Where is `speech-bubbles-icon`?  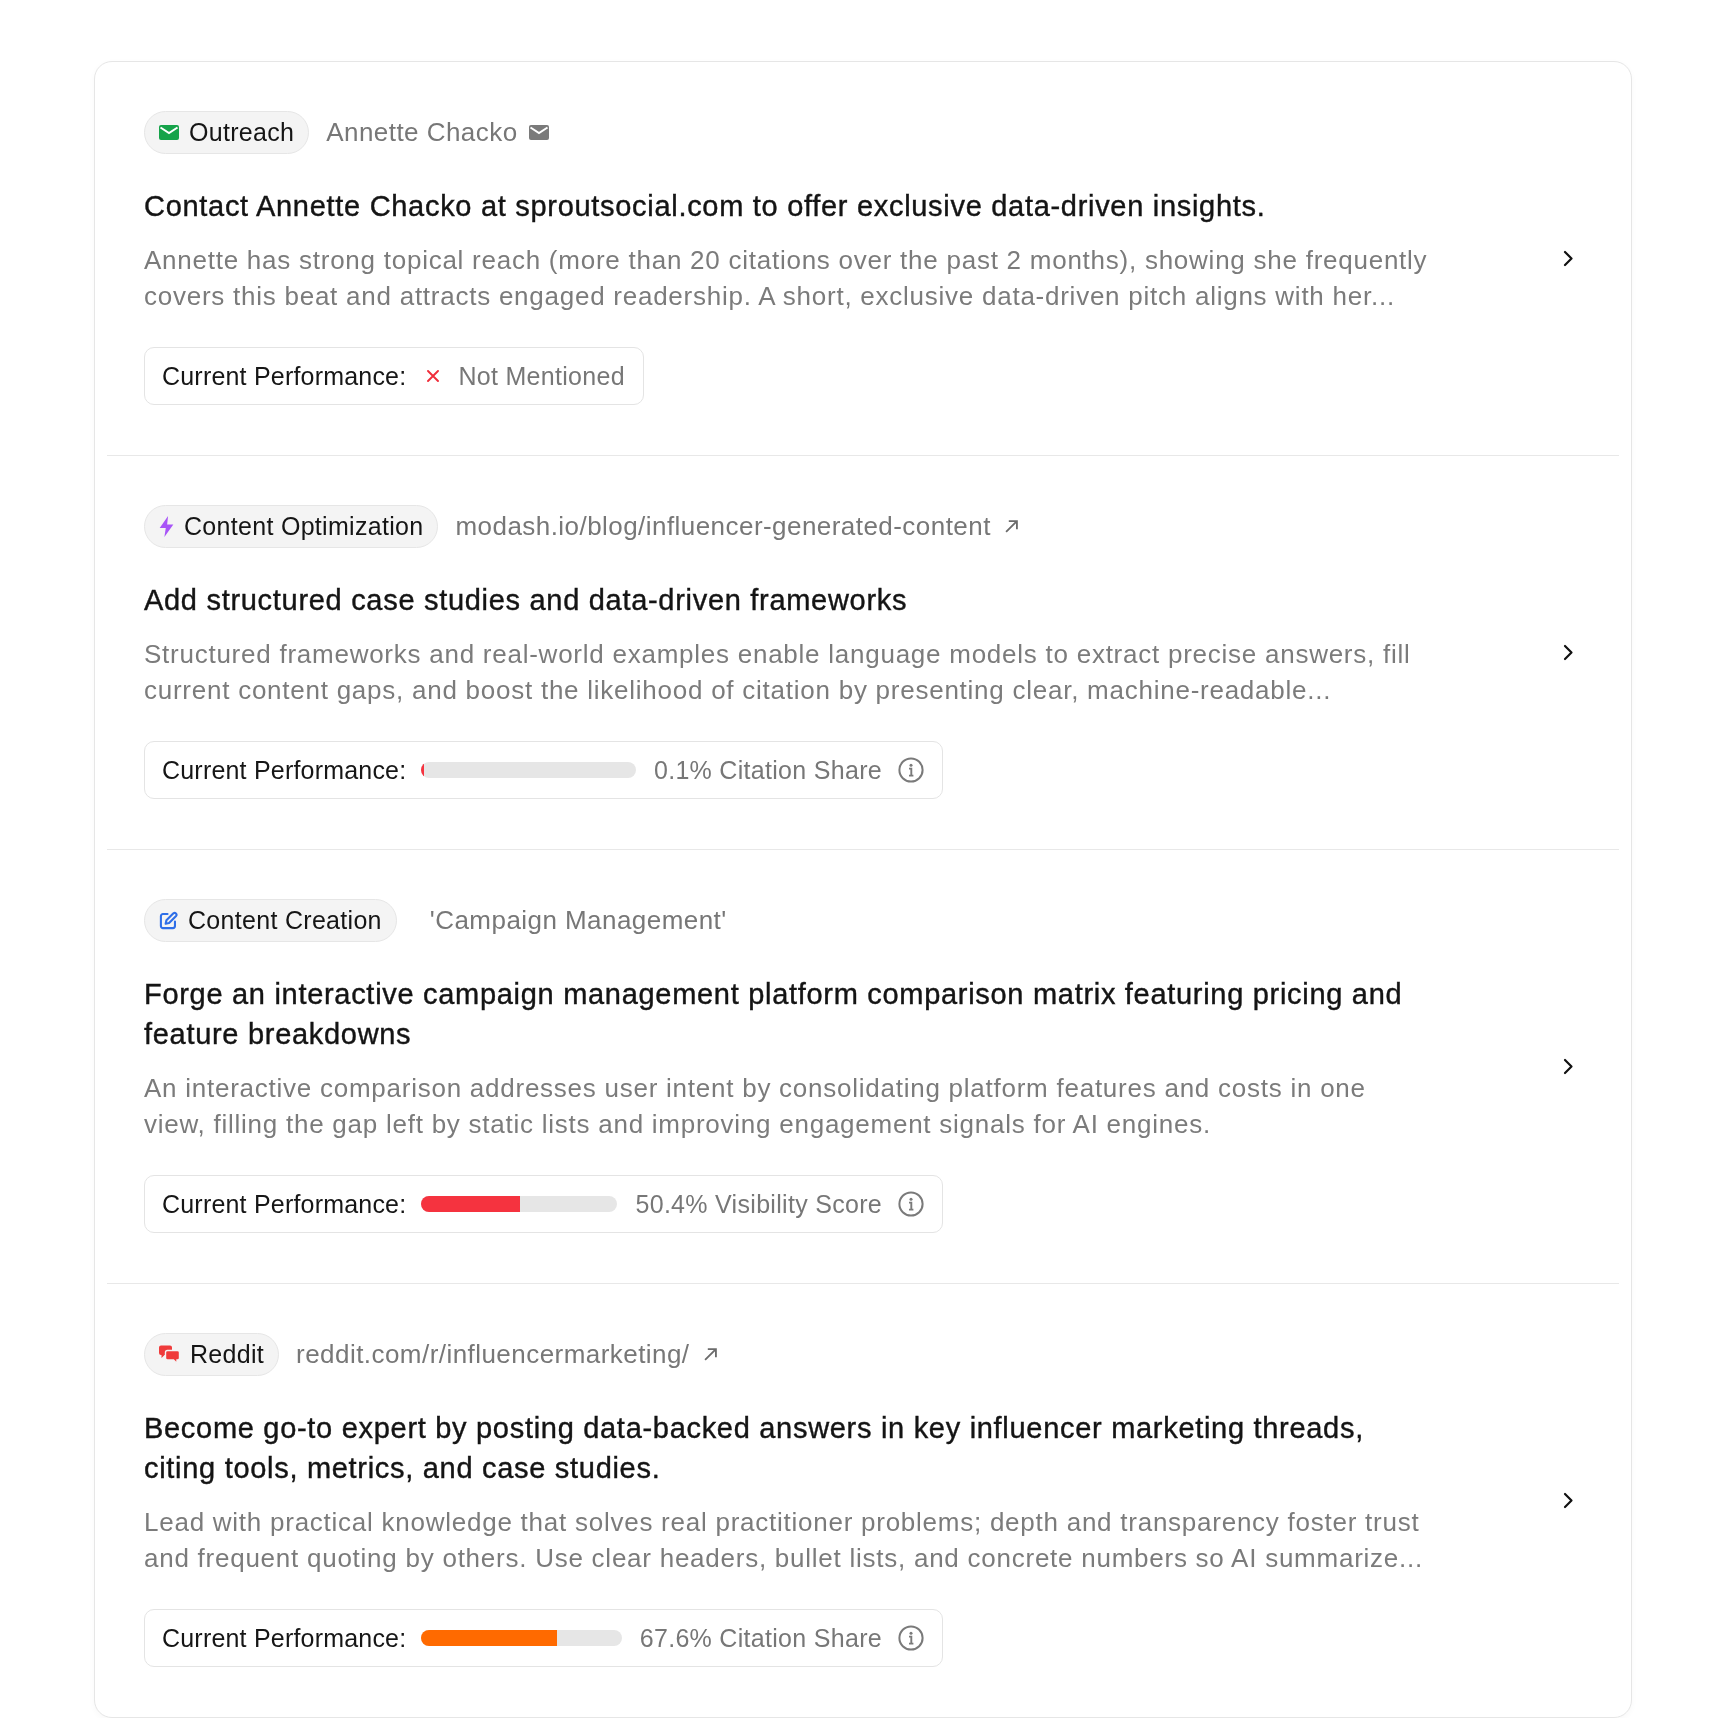
speech-bubbles-icon is located at coordinates (169, 1354).